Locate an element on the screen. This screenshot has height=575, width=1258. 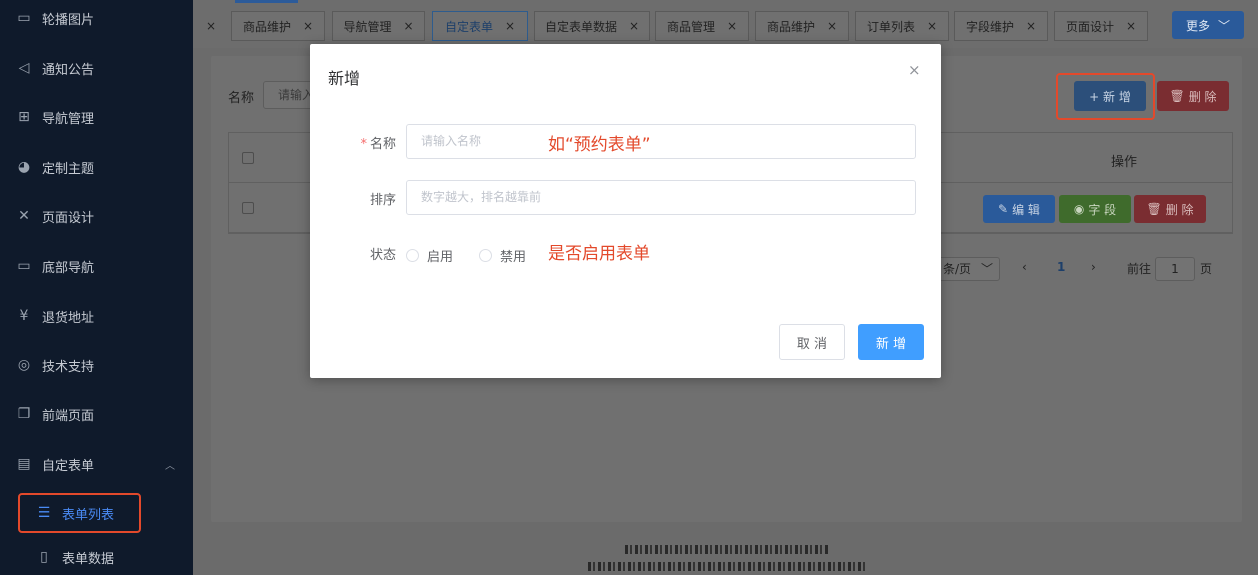
column-header-operation: 操作 is located at coordinates (1124, 162).